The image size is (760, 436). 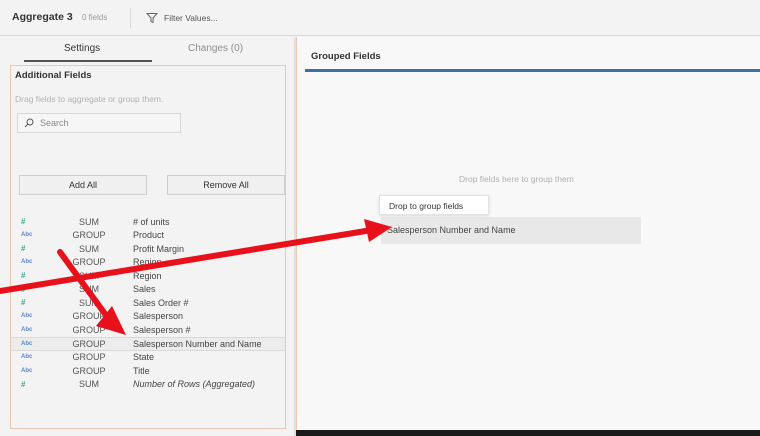 What do you see at coordinates (451, 230) in the screenshot?
I see `dragged-field-label: Salesperson Number and Name` at bounding box center [451, 230].